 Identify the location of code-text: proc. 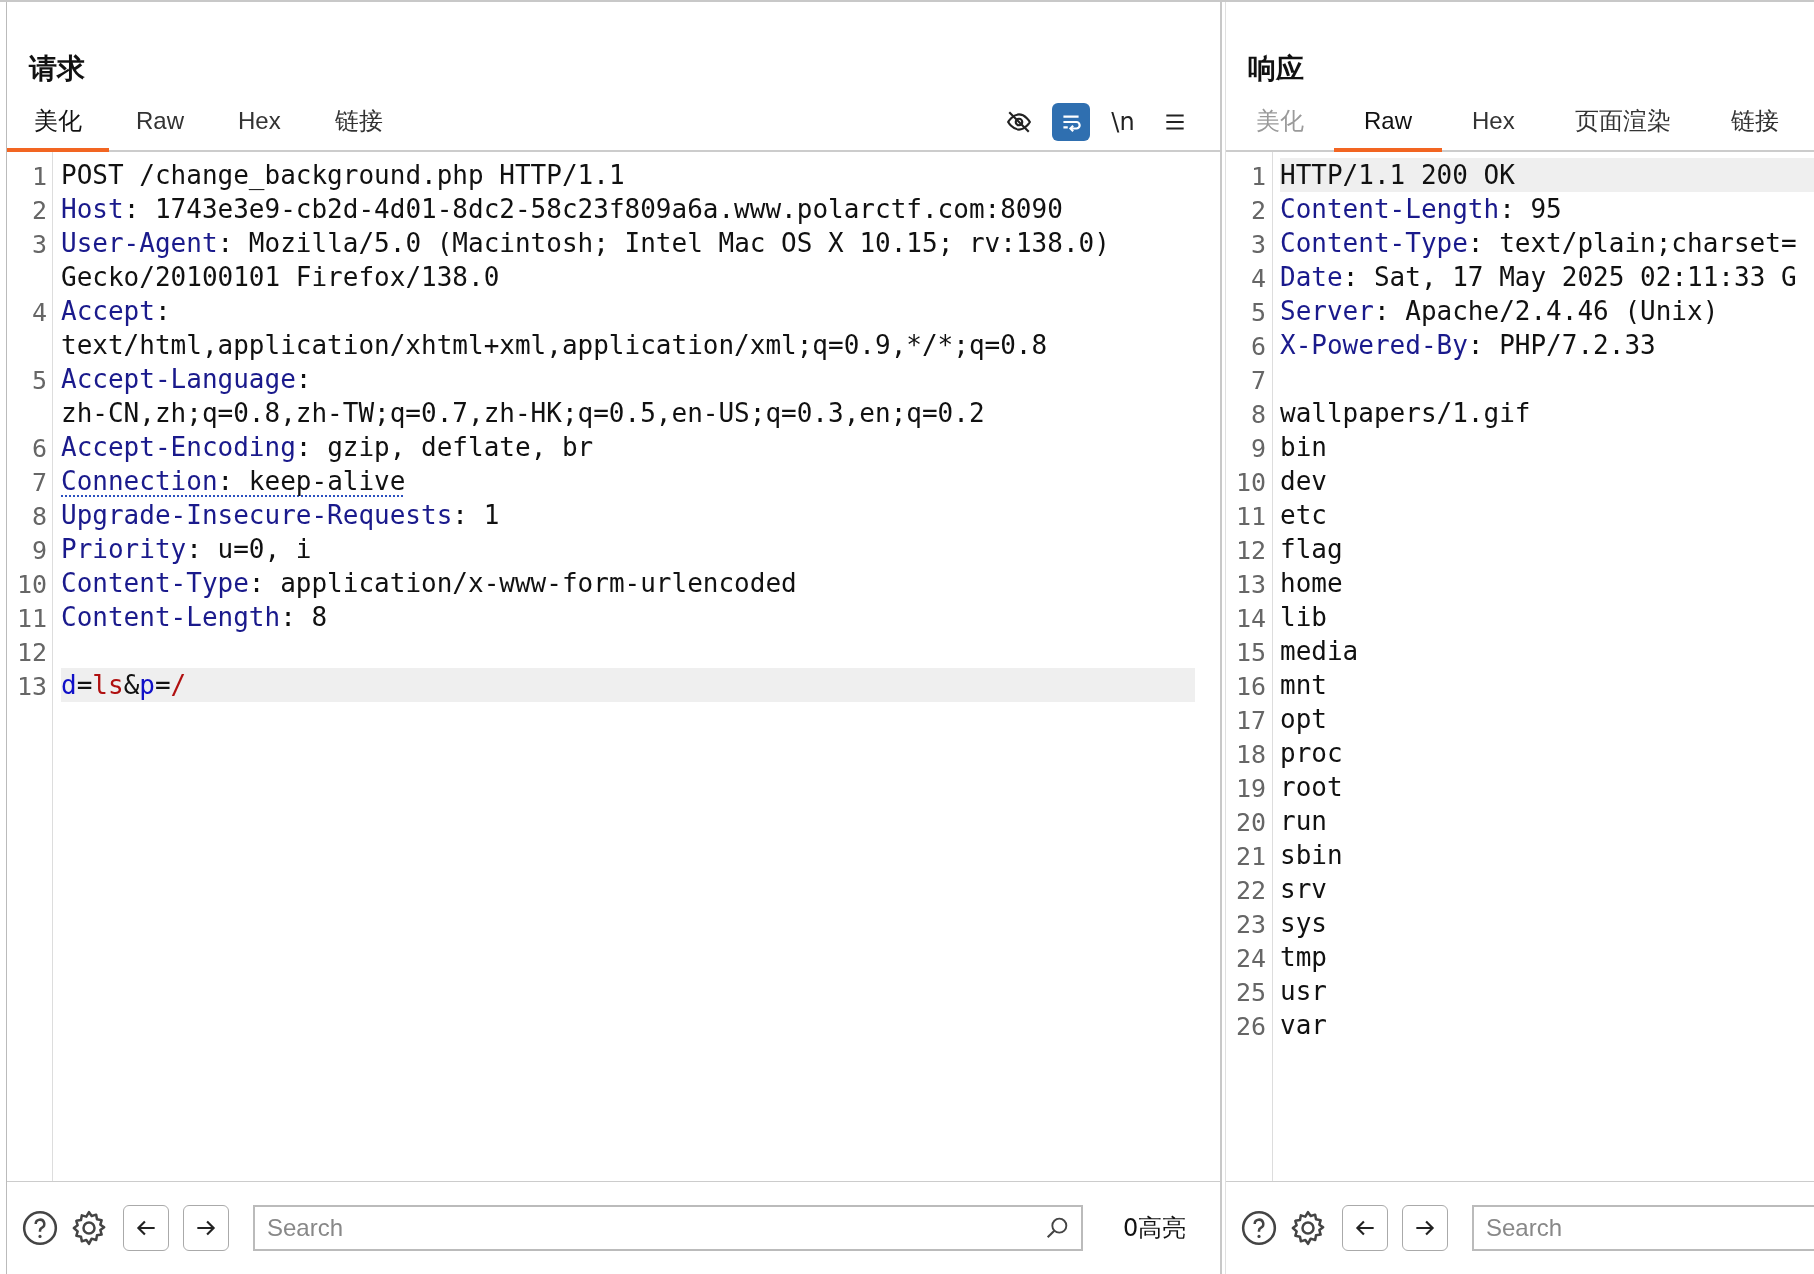
(1311, 753).